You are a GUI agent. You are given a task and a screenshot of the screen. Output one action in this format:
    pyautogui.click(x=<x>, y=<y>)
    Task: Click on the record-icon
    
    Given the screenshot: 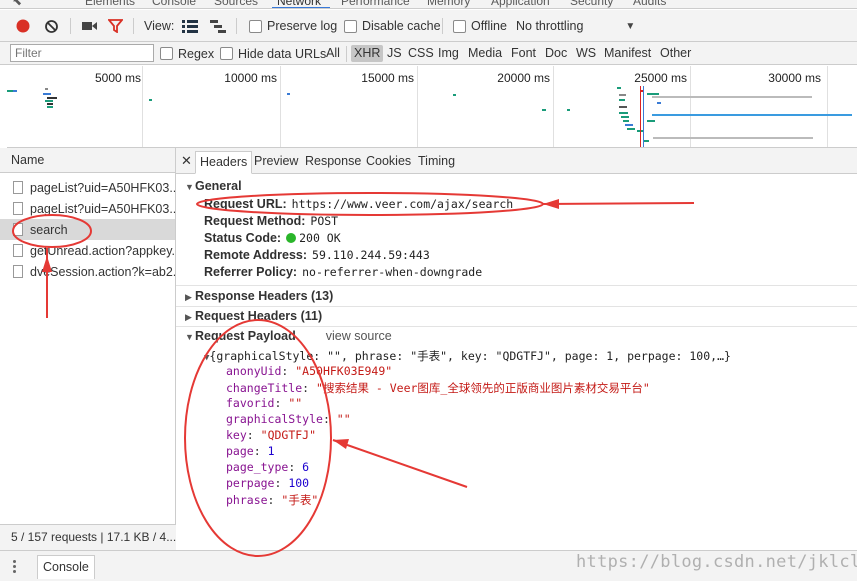 What is the action you would take?
    pyautogui.click(x=23, y=26)
    